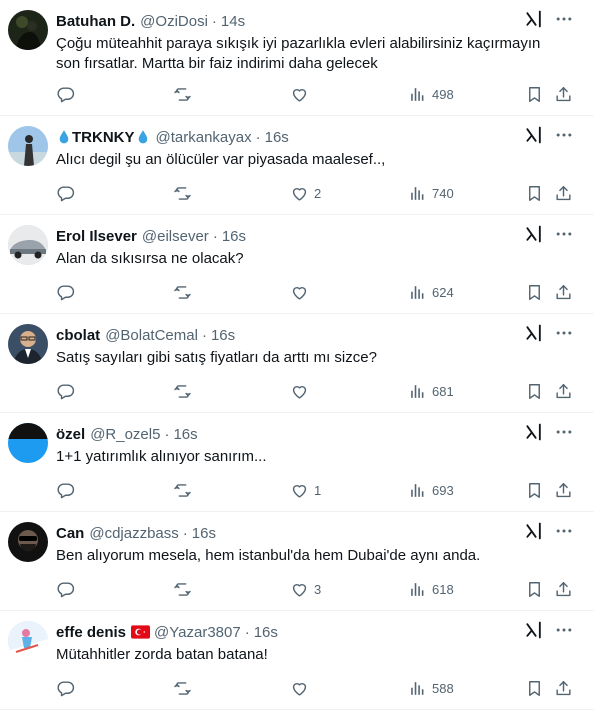 Image resolution: width=594 pixels, height=718 pixels. I want to click on views-button: 588, so click(431, 688).